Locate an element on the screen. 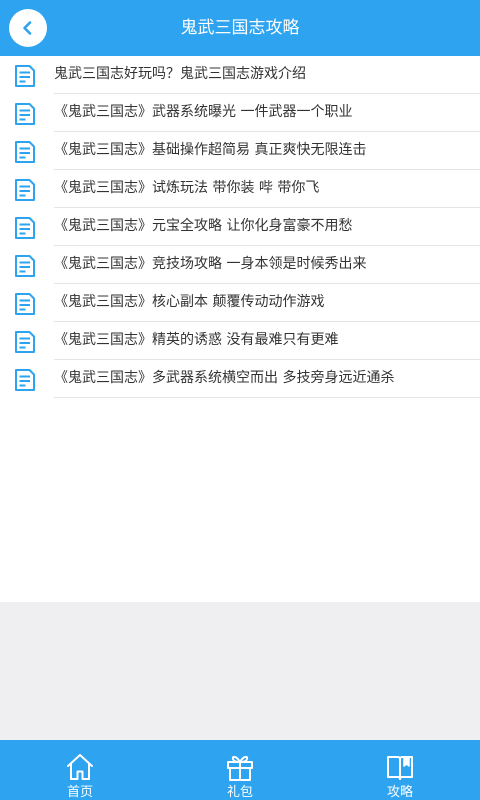 This screenshot has height=800, width=480. article-title: 《鬼武三国志》竞技场攻略 一身本领是时候秀出来 is located at coordinates (210, 264).